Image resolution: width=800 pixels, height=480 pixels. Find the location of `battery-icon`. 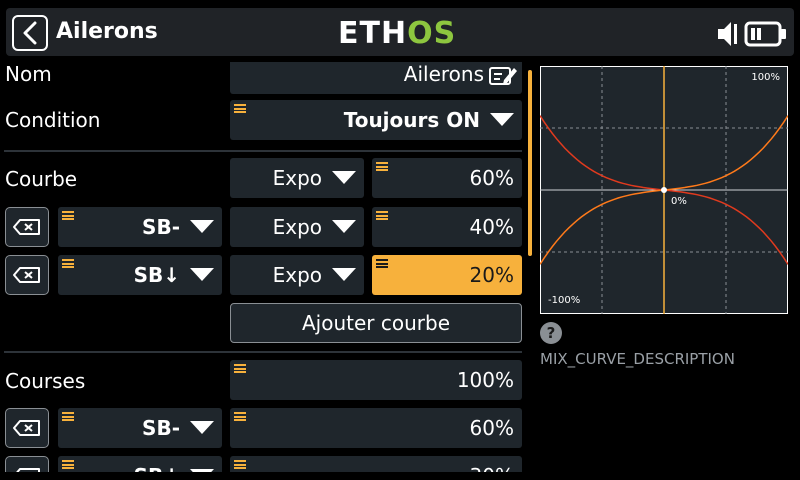

battery-icon is located at coordinates (765, 34).